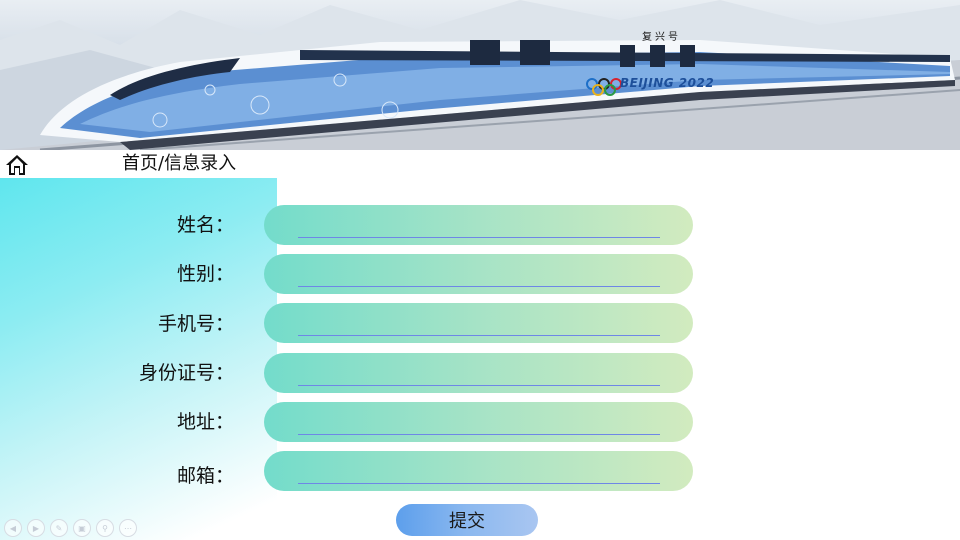 This screenshot has height=540, width=960. What do you see at coordinates (186, 373) in the screenshot?
I see `id-number-label: 身份证号：` at bounding box center [186, 373].